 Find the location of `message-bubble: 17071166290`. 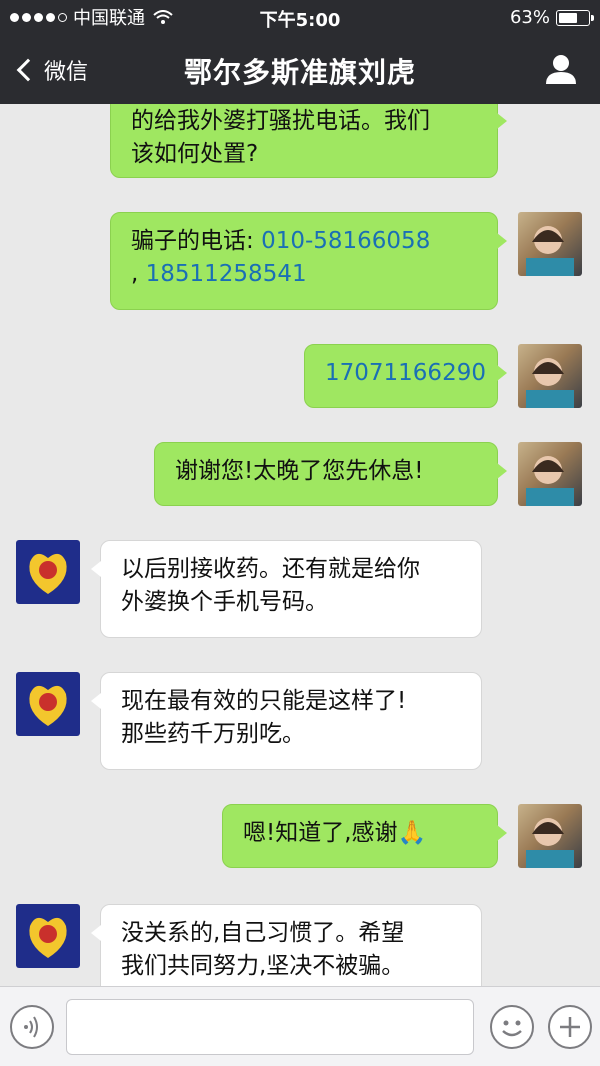

message-bubble: 17071166290 is located at coordinates (405, 376).